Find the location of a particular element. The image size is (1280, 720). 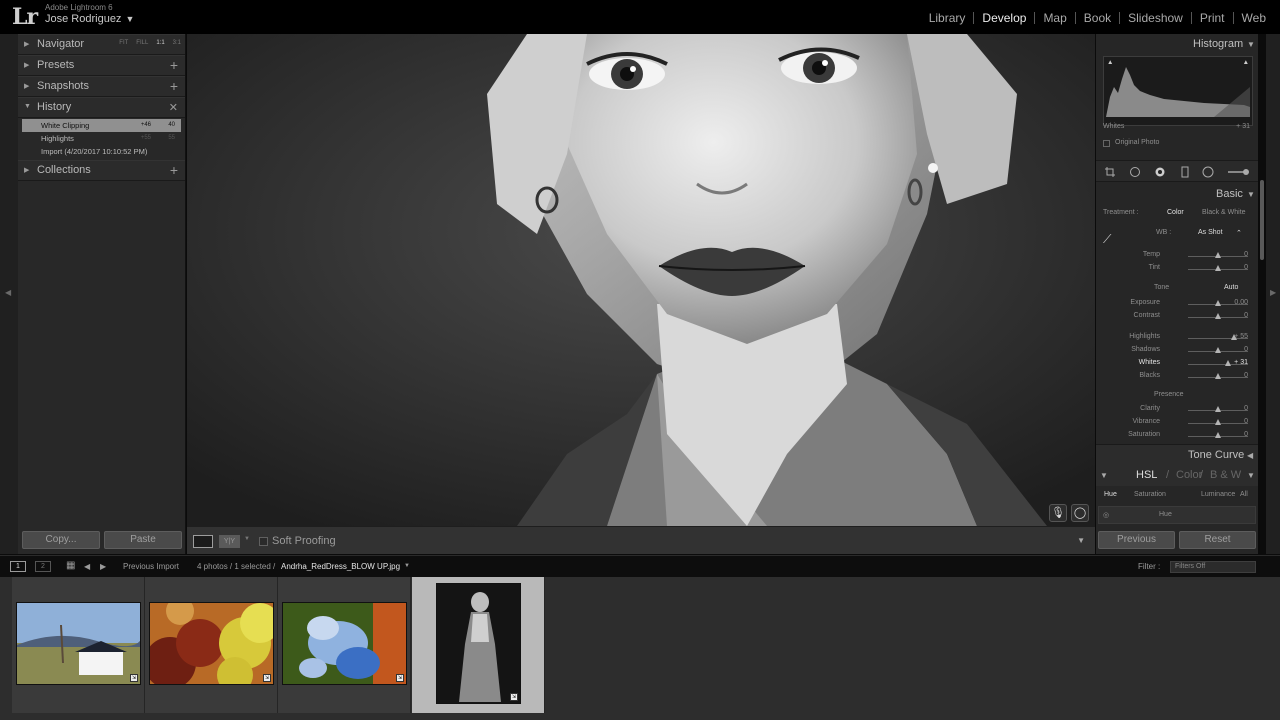

previous-button: Previous is located at coordinates (1136, 540).